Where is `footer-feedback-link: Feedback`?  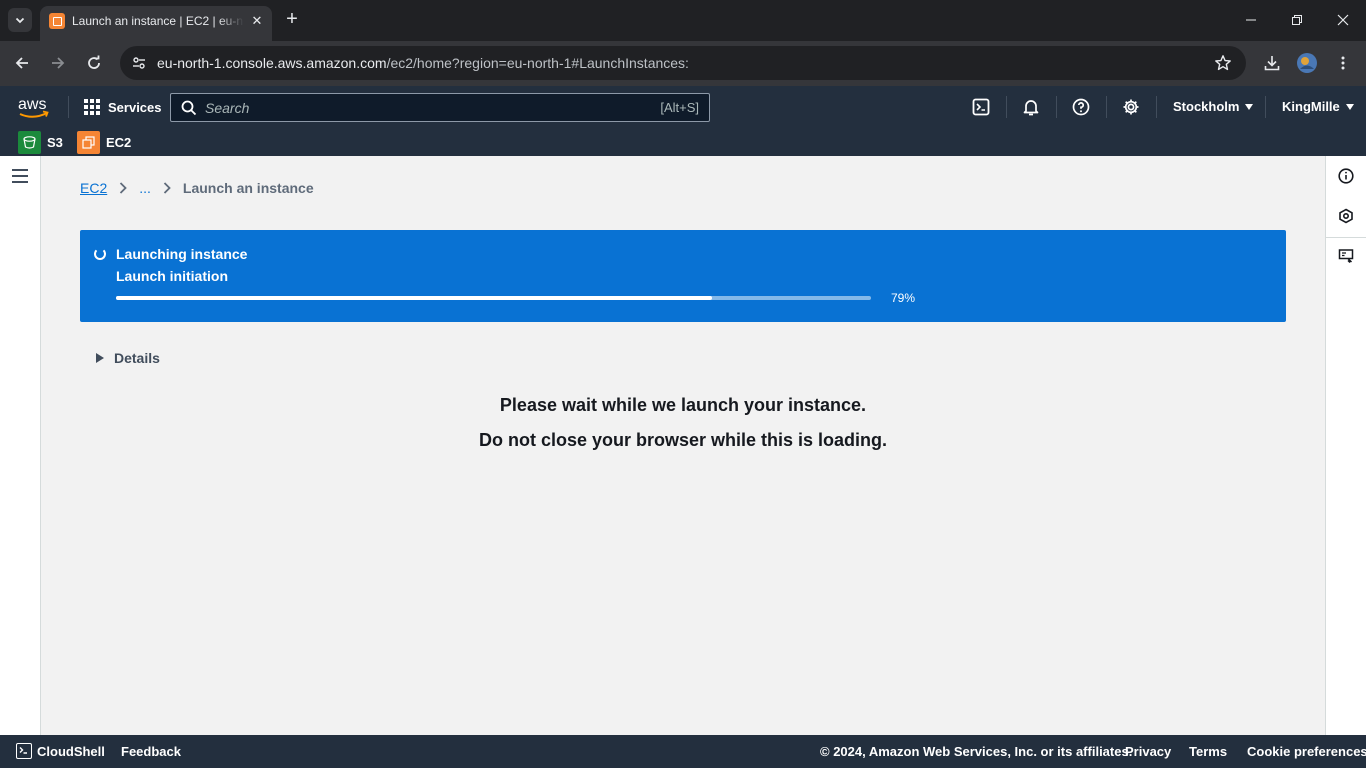 footer-feedback-link: Feedback is located at coordinates (151, 751).